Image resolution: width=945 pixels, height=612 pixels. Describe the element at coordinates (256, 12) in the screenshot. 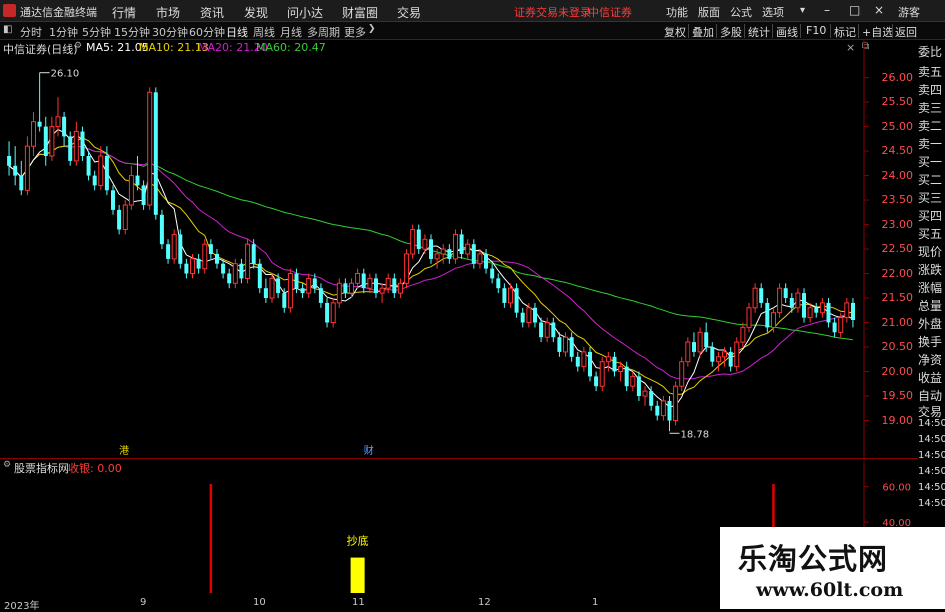

I see `menu-discover: 发现` at that location.